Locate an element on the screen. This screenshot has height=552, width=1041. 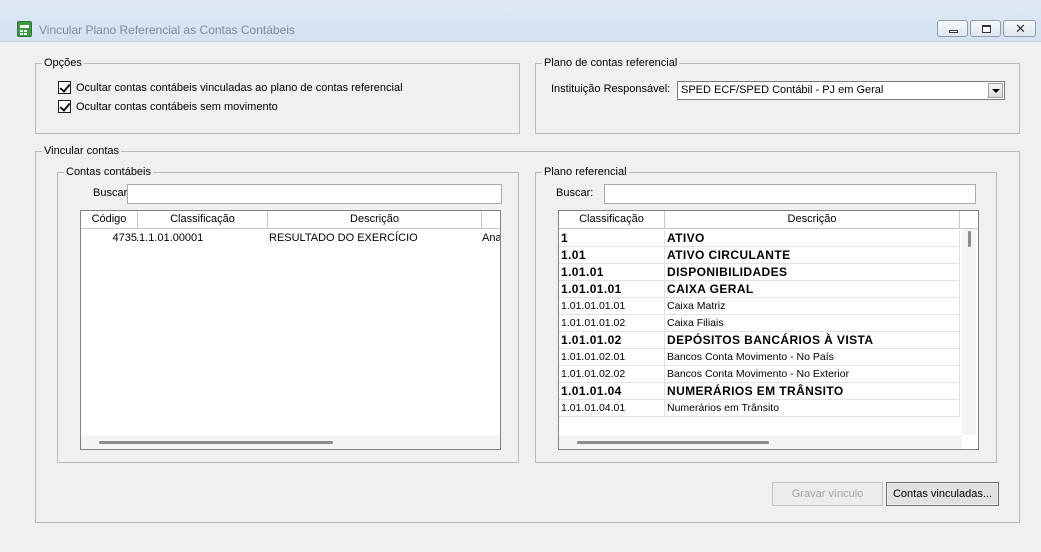
plano-hscrollbar is located at coordinates (760, 442).